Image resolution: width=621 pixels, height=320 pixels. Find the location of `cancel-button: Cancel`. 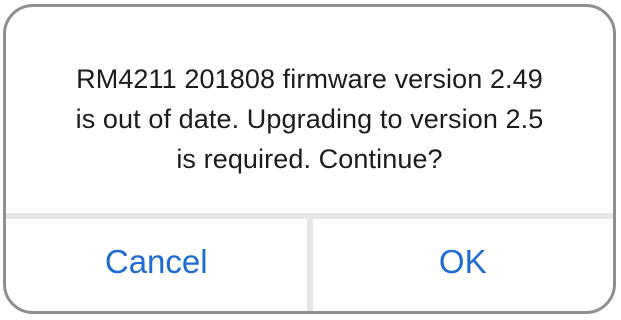

cancel-button: Cancel is located at coordinates (156, 265).